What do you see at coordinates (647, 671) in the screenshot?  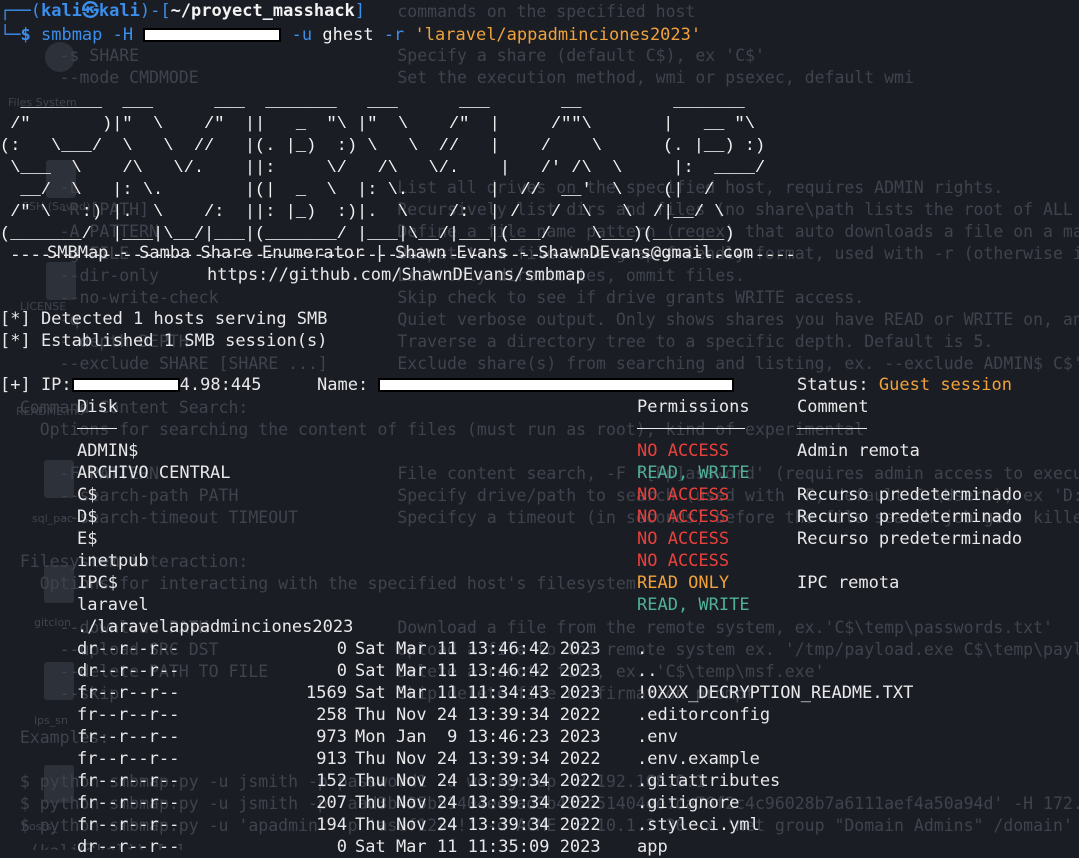 I see `file-name: ..` at bounding box center [647, 671].